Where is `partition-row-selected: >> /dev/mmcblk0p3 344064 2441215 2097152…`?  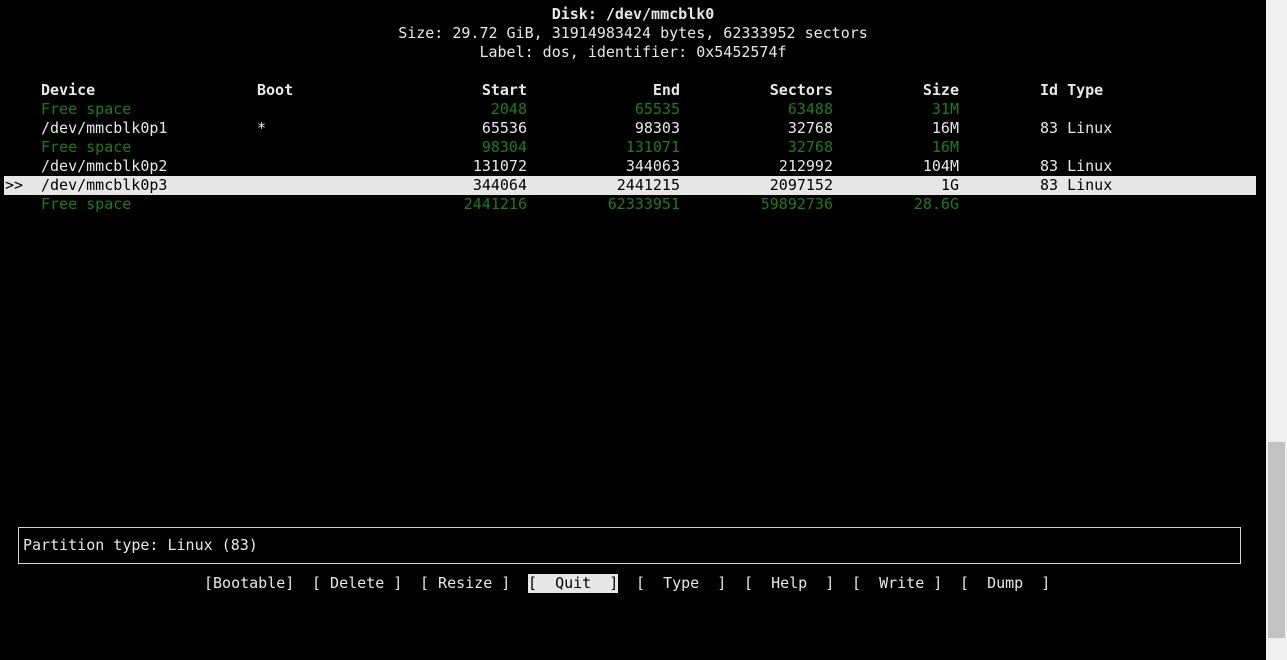 partition-row-selected: >> /dev/mmcblk0p3 344064 2441215 2097152… is located at coordinates (630, 185).